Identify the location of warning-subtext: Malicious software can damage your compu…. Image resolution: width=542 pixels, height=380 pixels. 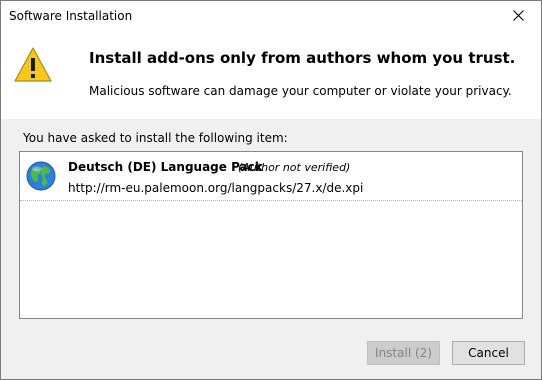
(300, 91).